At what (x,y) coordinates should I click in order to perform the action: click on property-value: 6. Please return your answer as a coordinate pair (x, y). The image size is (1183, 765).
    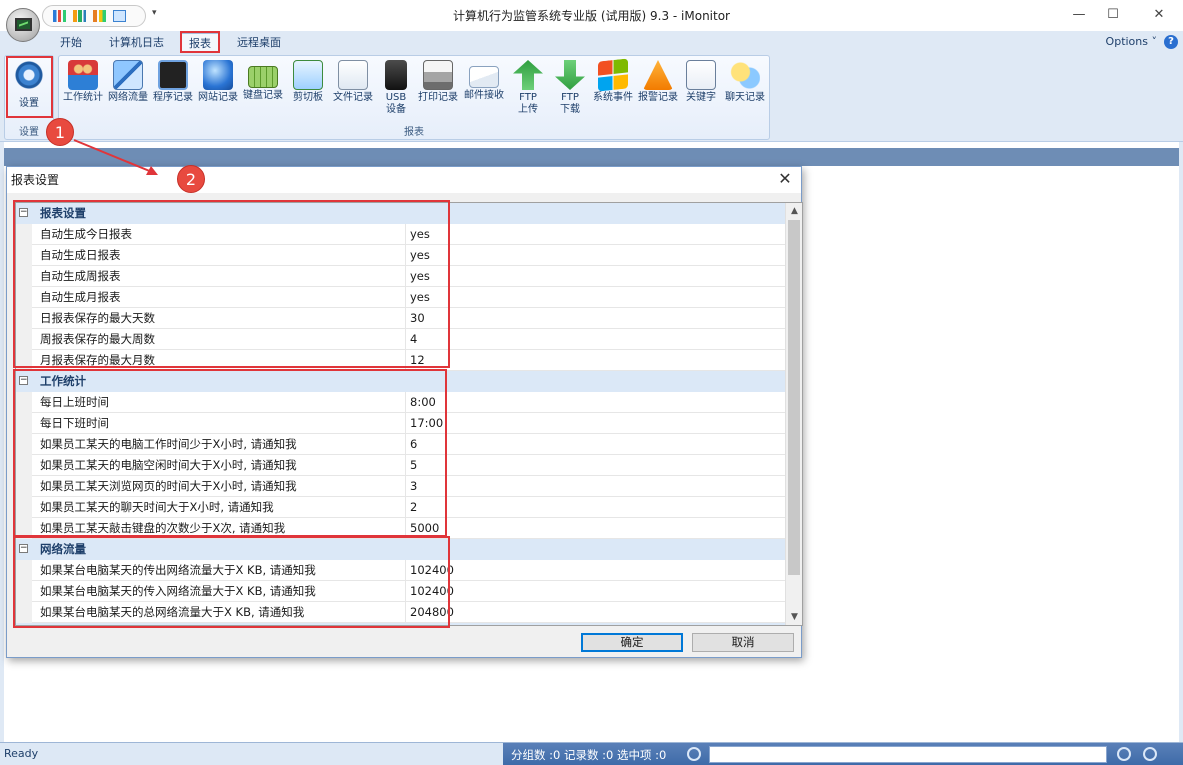
    Looking at the image, I should click on (596, 444).